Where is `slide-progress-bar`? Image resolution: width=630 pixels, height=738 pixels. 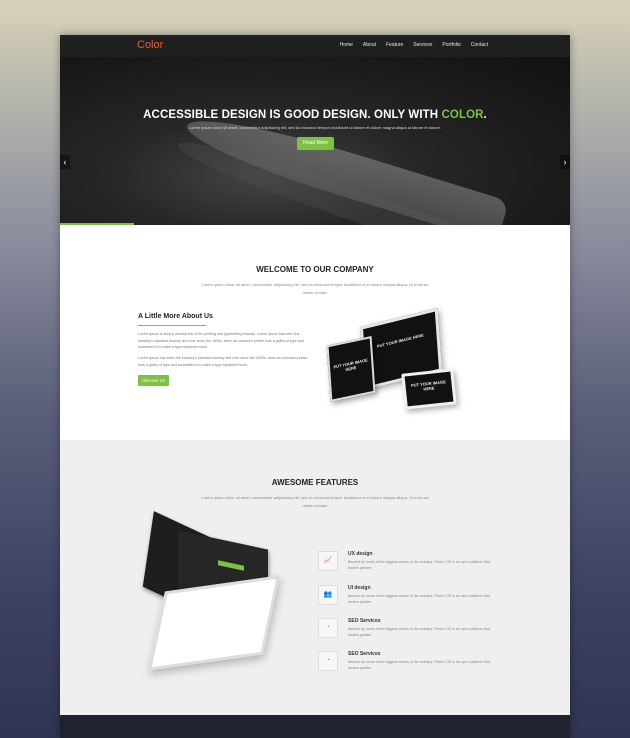
slide-progress-bar is located at coordinates (97, 224).